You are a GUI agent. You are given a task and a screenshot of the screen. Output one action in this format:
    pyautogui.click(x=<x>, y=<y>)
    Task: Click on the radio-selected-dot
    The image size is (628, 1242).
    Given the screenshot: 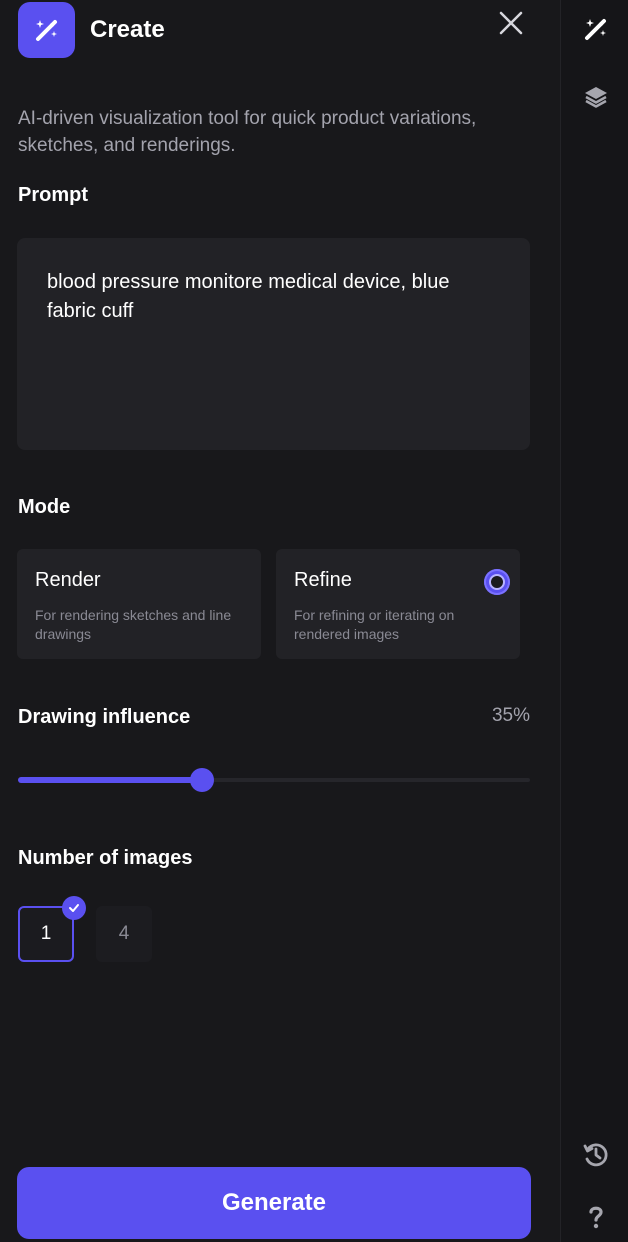 What is the action you would take?
    pyautogui.click(x=497, y=582)
    